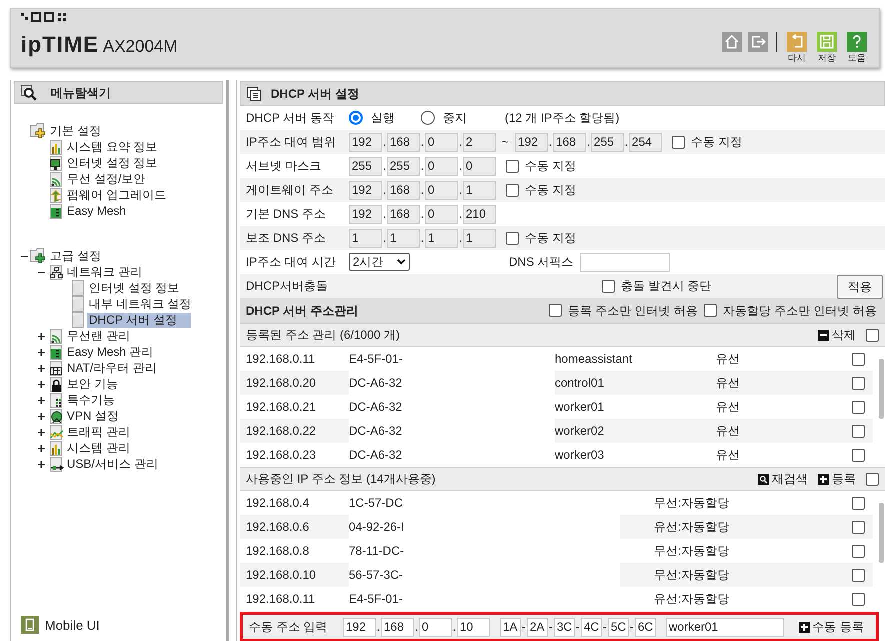  Describe the element at coordinates (783, 479) in the screenshot. I see `rescan-button: 재검색` at that location.